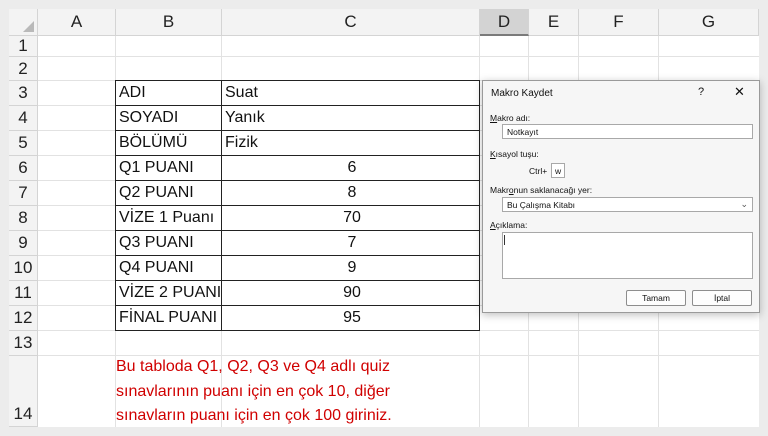 This screenshot has width=768, height=436. Describe the element at coordinates (350, 318) in the screenshot. I see `value-cell: 95` at that location.